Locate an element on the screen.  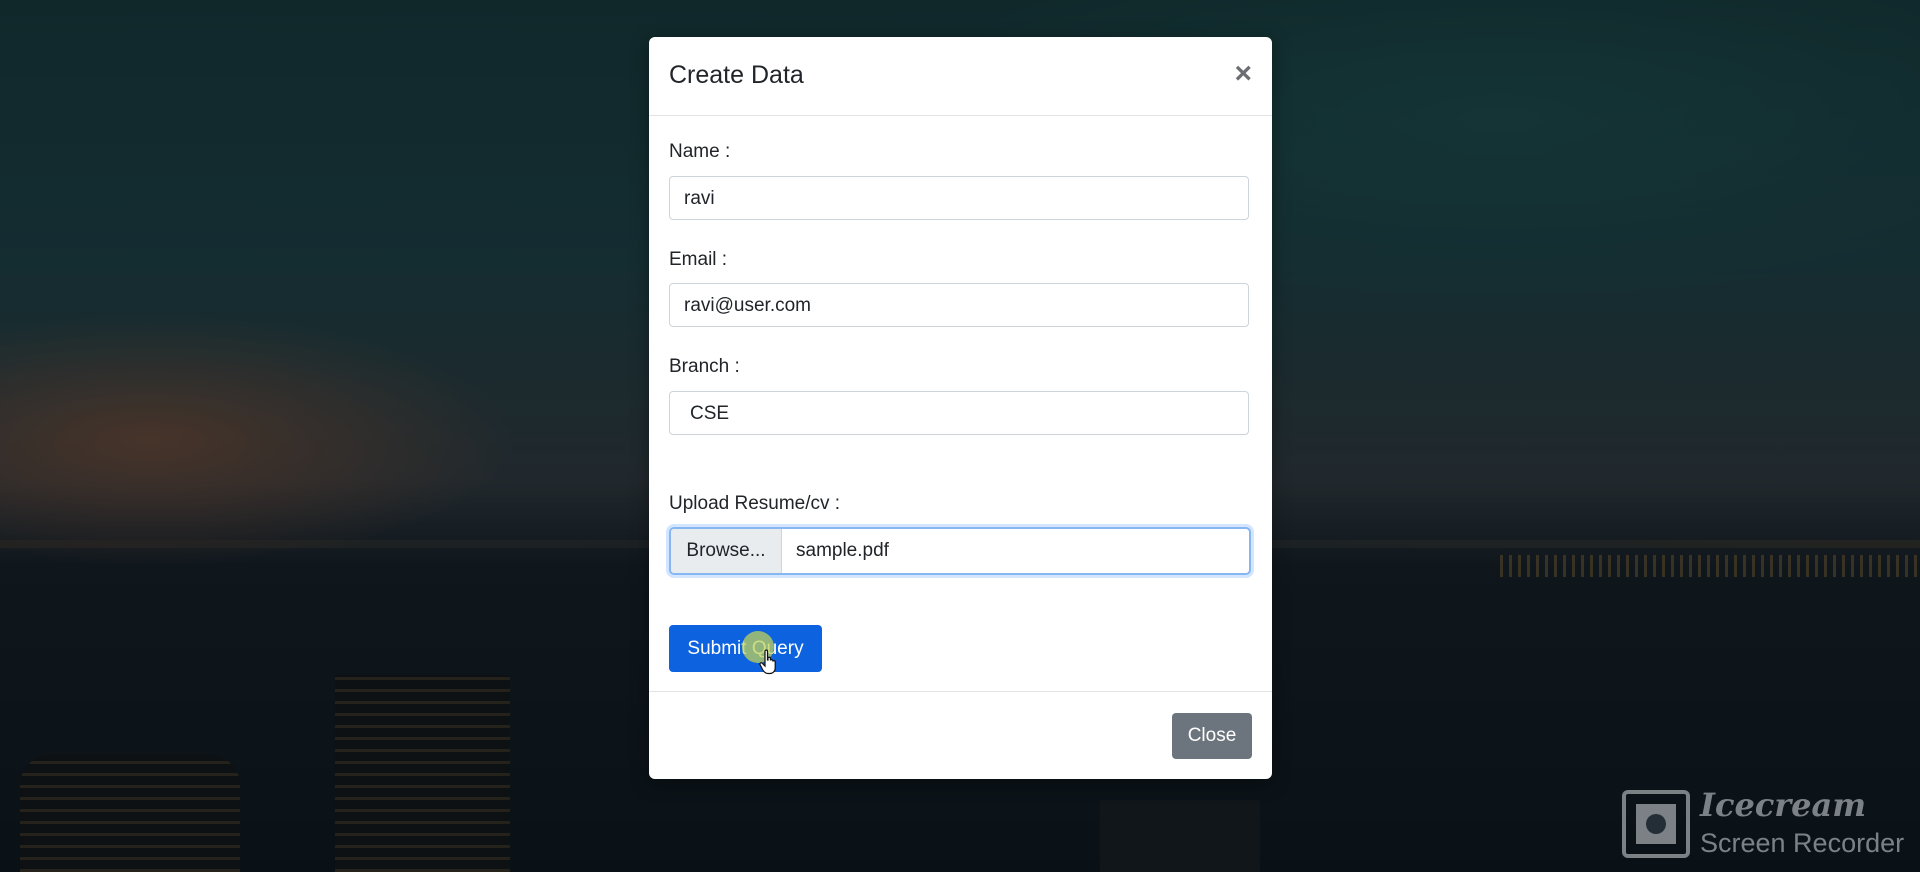
modal-footer-divider is located at coordinates (960, 691).